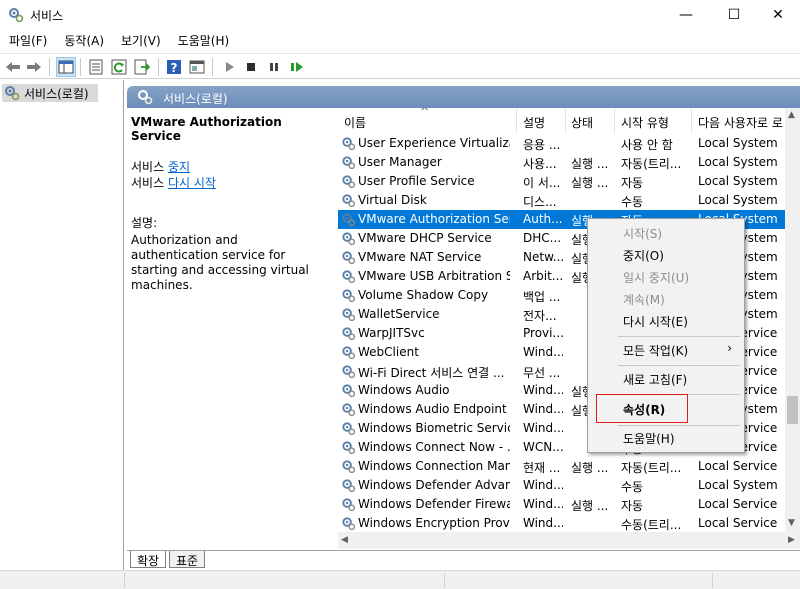 The width and height of the screenshot is (800, 589). What do you see at coordinates (666, 438) in the screenshot?
I see `ctx-help: 도움말(H)` at bounding box center [666, 438].